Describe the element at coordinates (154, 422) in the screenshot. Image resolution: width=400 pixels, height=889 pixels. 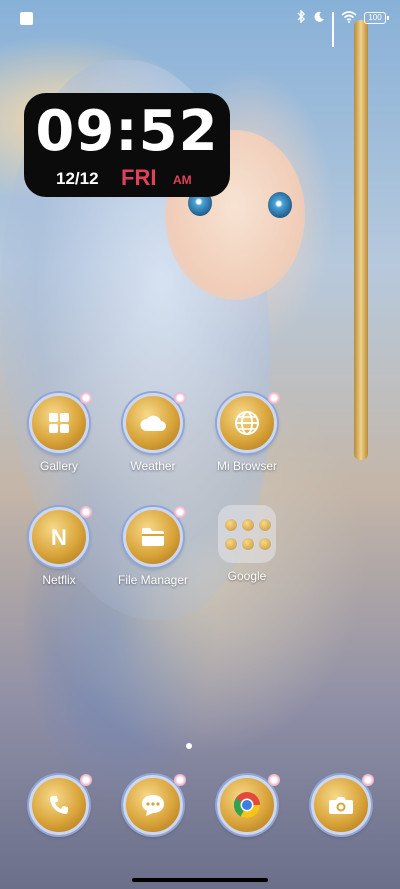
I see `weather-icon` at that location.